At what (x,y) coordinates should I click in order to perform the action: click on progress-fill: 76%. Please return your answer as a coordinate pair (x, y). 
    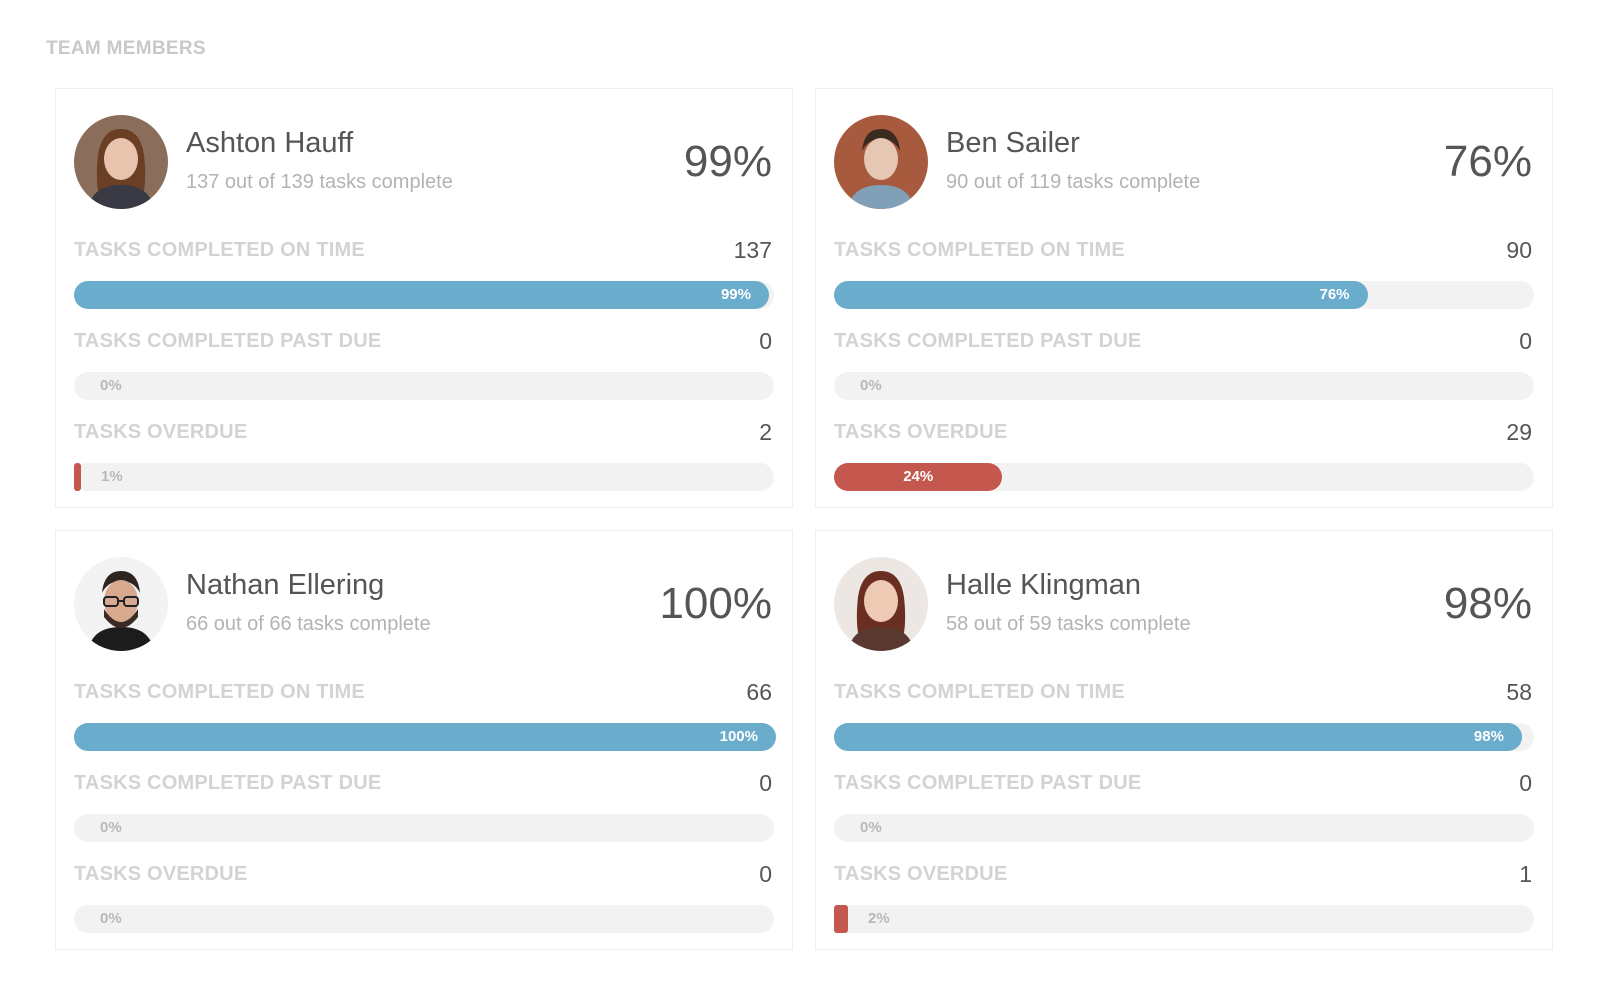
    Looking at the image, I should click on (1101, 295).